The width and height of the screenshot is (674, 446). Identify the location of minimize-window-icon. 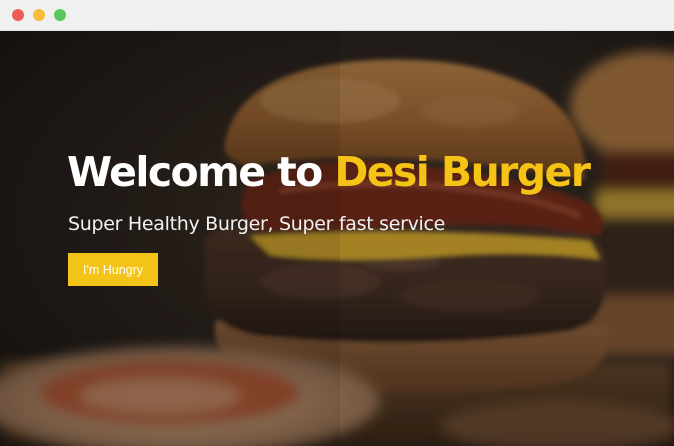
(39, 15).